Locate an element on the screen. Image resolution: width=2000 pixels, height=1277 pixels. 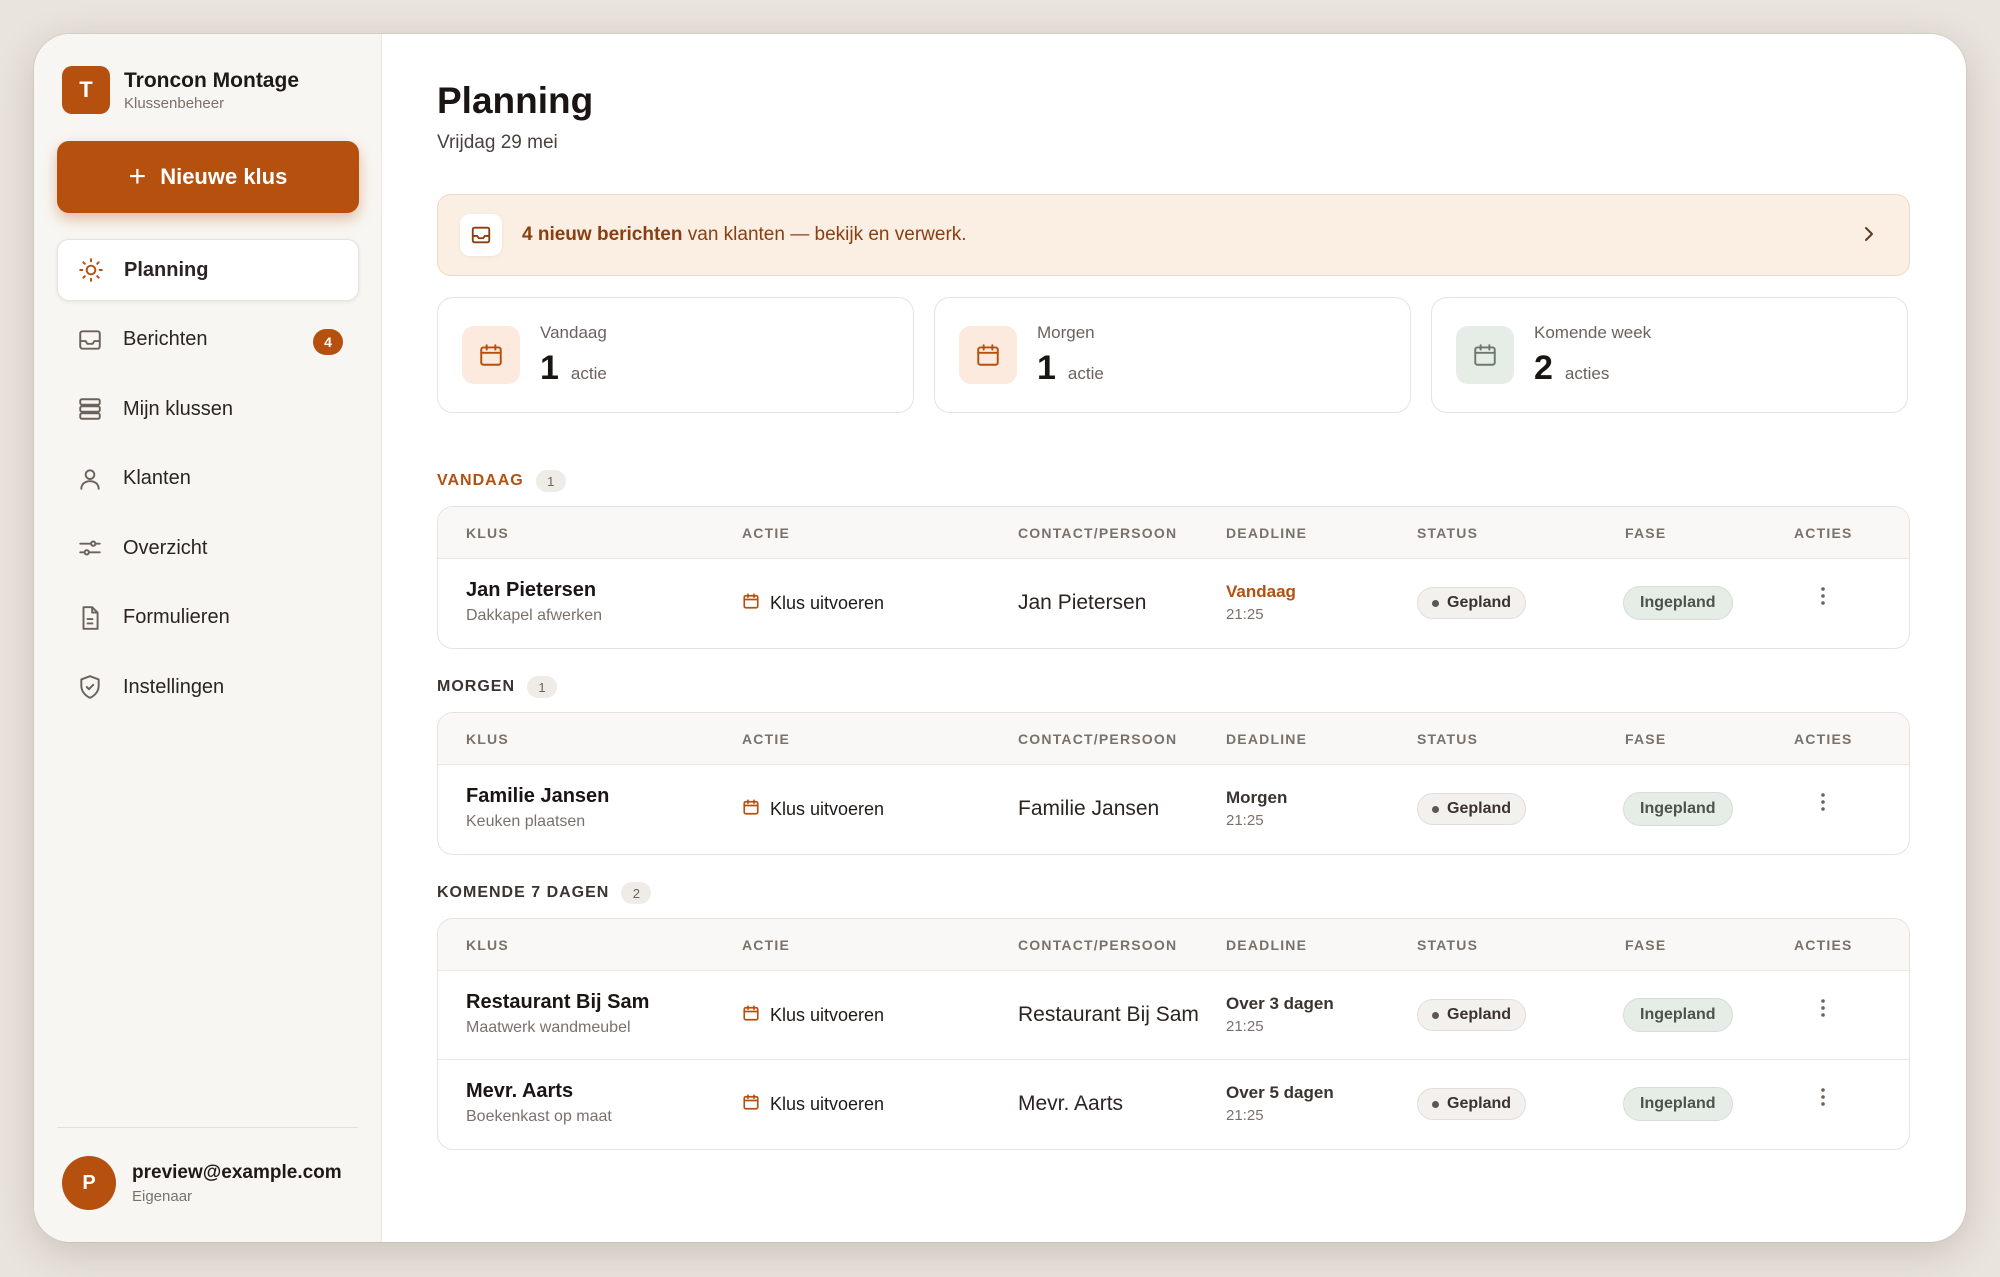
job-action: Klus uitvoeren is located at coordinates (813, 1104).